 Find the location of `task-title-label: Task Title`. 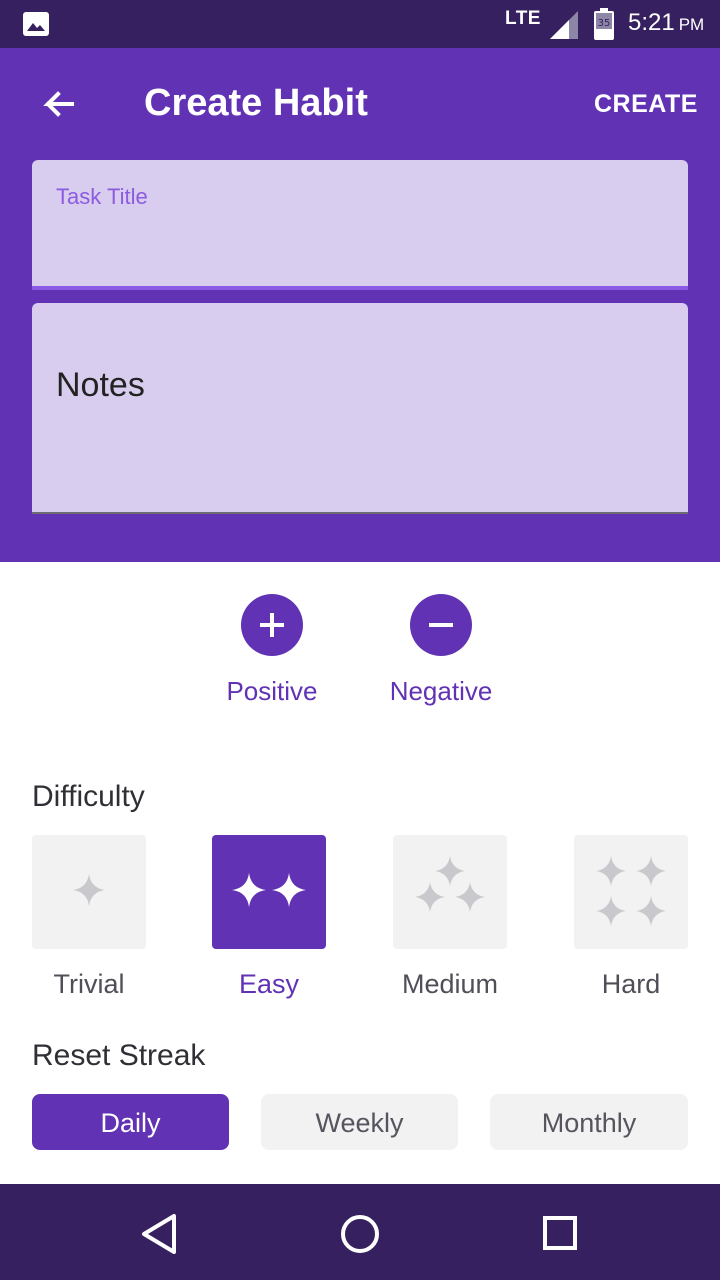

task-title-label: Task Title is located at coordinates (102, 196).